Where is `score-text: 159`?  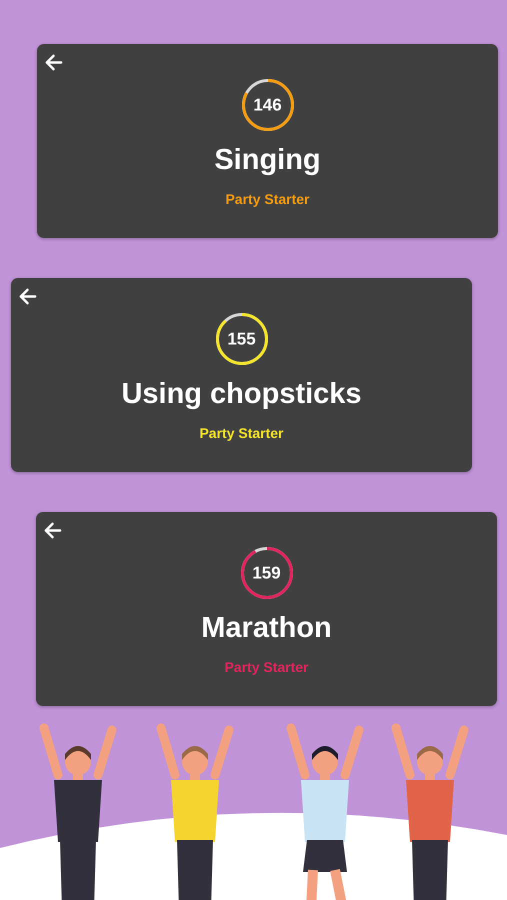 score-text: 159 is located at coordinates (266, 573).